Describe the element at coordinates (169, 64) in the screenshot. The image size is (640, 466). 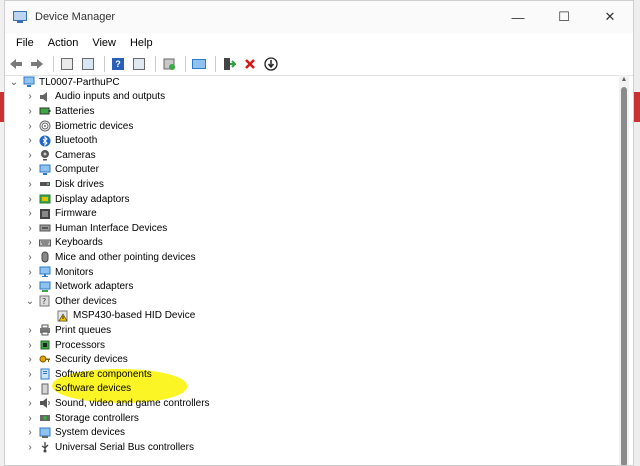
I see `update-driver-icon` at that location.